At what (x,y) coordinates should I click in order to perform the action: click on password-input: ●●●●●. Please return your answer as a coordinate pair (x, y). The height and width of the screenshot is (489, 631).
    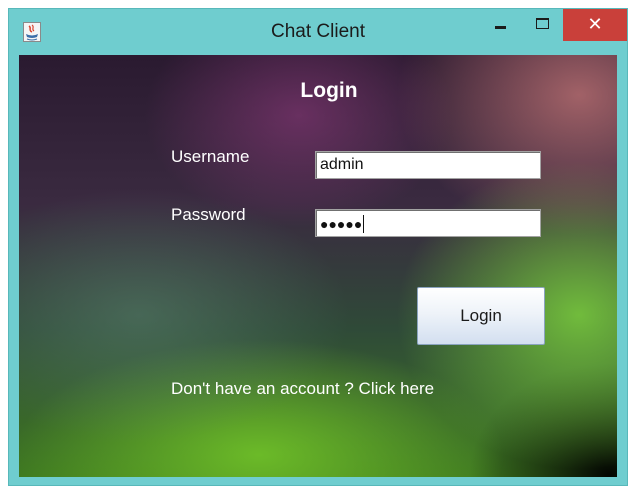
    Looking at the image, I should click on (428, 223).